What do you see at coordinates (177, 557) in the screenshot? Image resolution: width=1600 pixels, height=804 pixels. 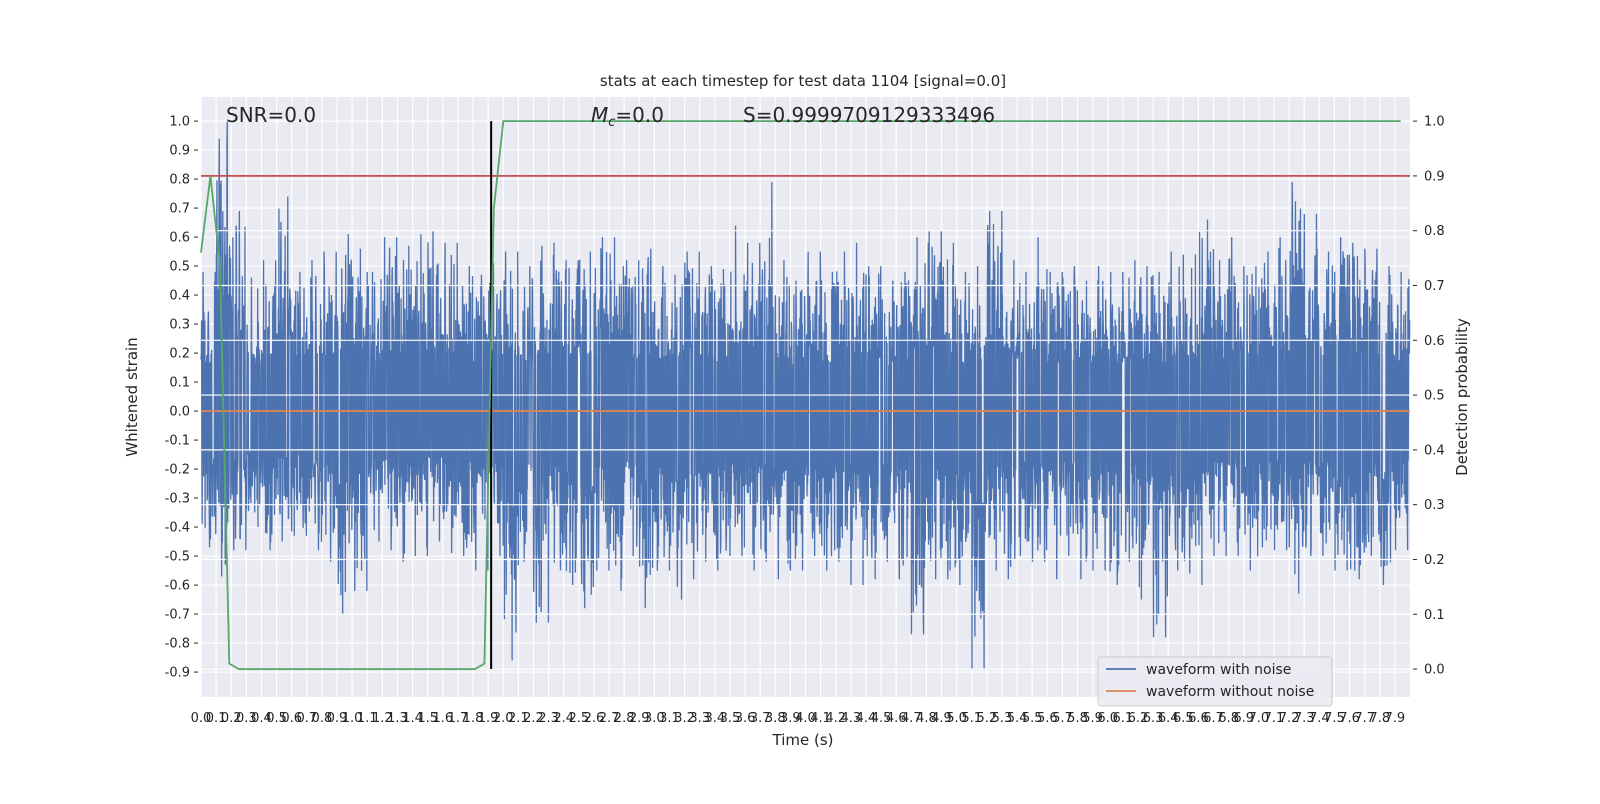 I see `y-tick-label: -0.5` at bounding box center [177, 557].